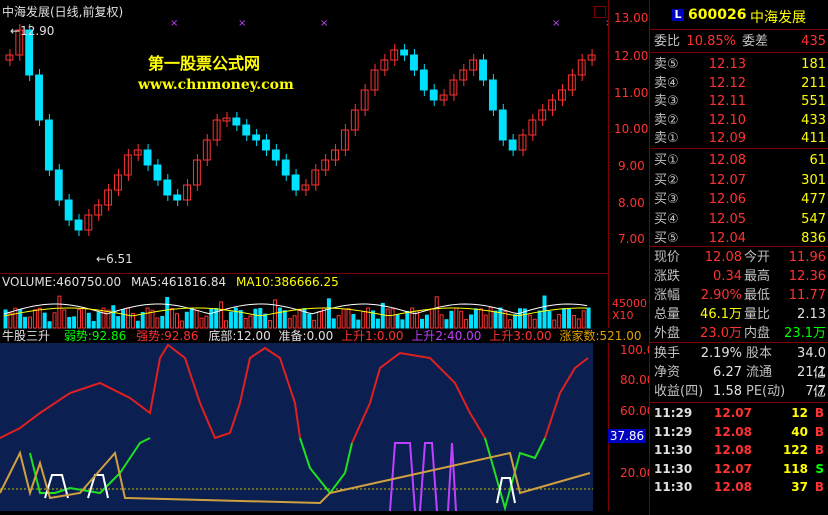 The width and height of the screenshot is (828, 515). I want to click on ask-row: 卖⑤ 12.13 181, so click(739, 65).